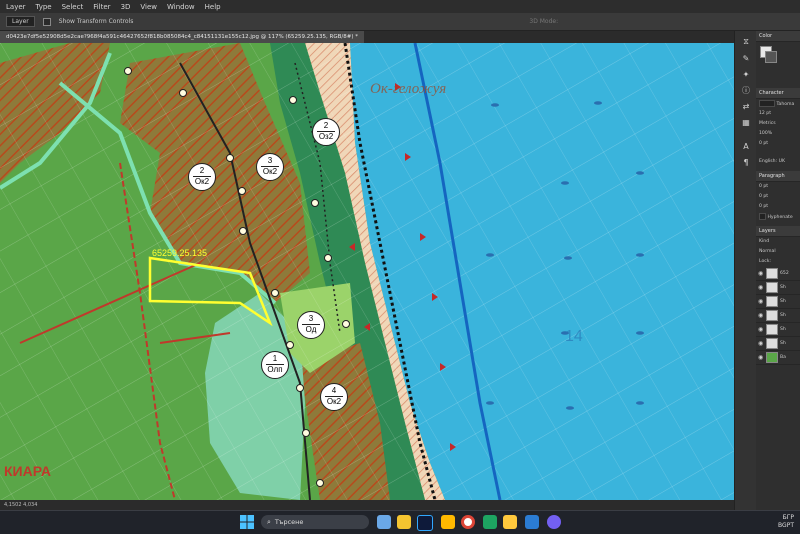 The image size is (800, 534). I want to click on app-icon, so click(490, 522).